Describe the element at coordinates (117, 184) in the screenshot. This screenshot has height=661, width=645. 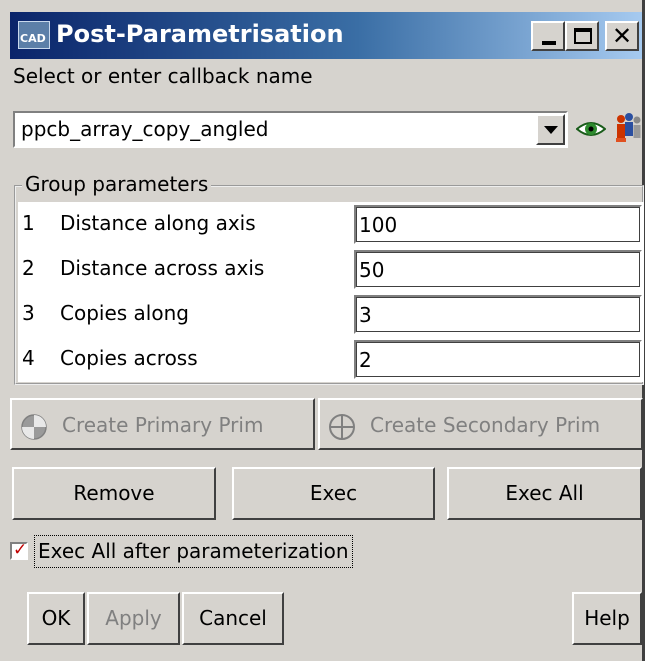
I see `group-parameters-legend: Group parameters` at that location.